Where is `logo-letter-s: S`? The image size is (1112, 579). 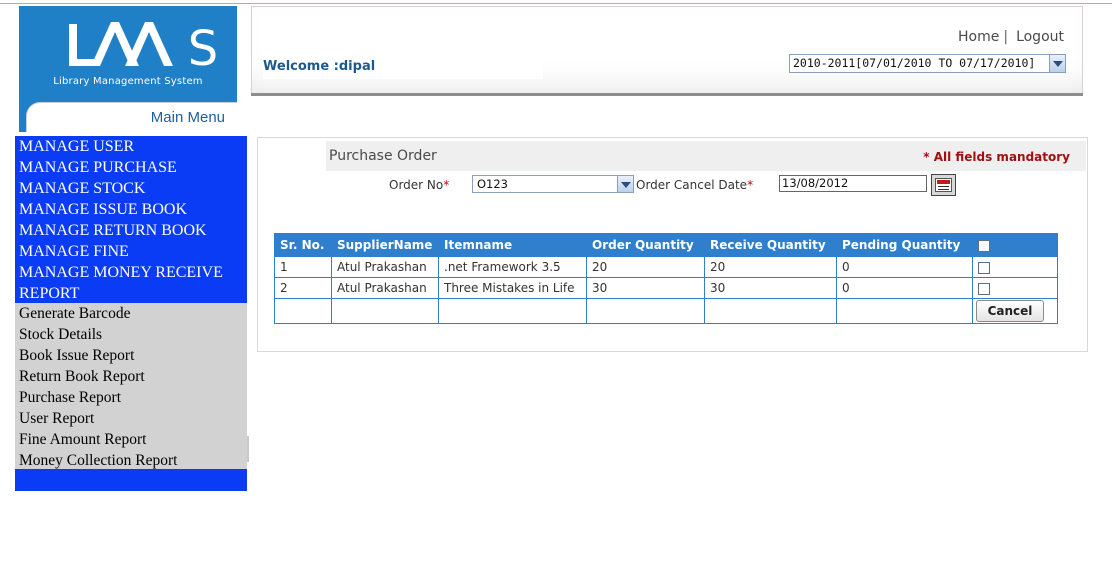
logo-letter-s: S is located at coordinates (203, 48).